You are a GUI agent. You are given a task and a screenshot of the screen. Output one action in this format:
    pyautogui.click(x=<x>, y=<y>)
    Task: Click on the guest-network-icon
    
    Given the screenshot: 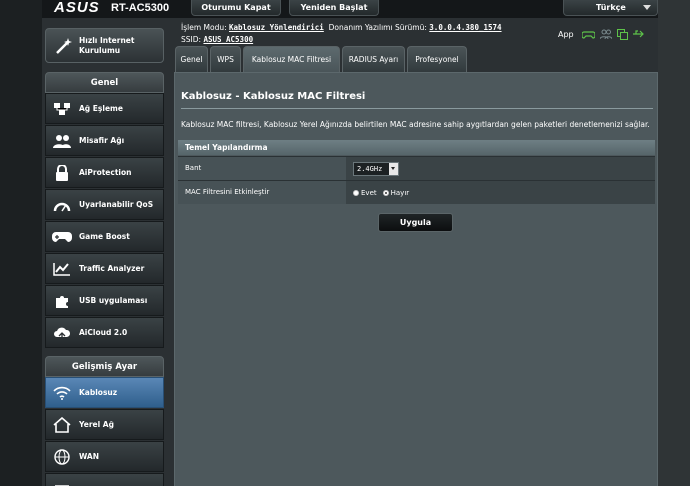 What is the action you would take?
    pyautogui.click(x=62, y=141)
    